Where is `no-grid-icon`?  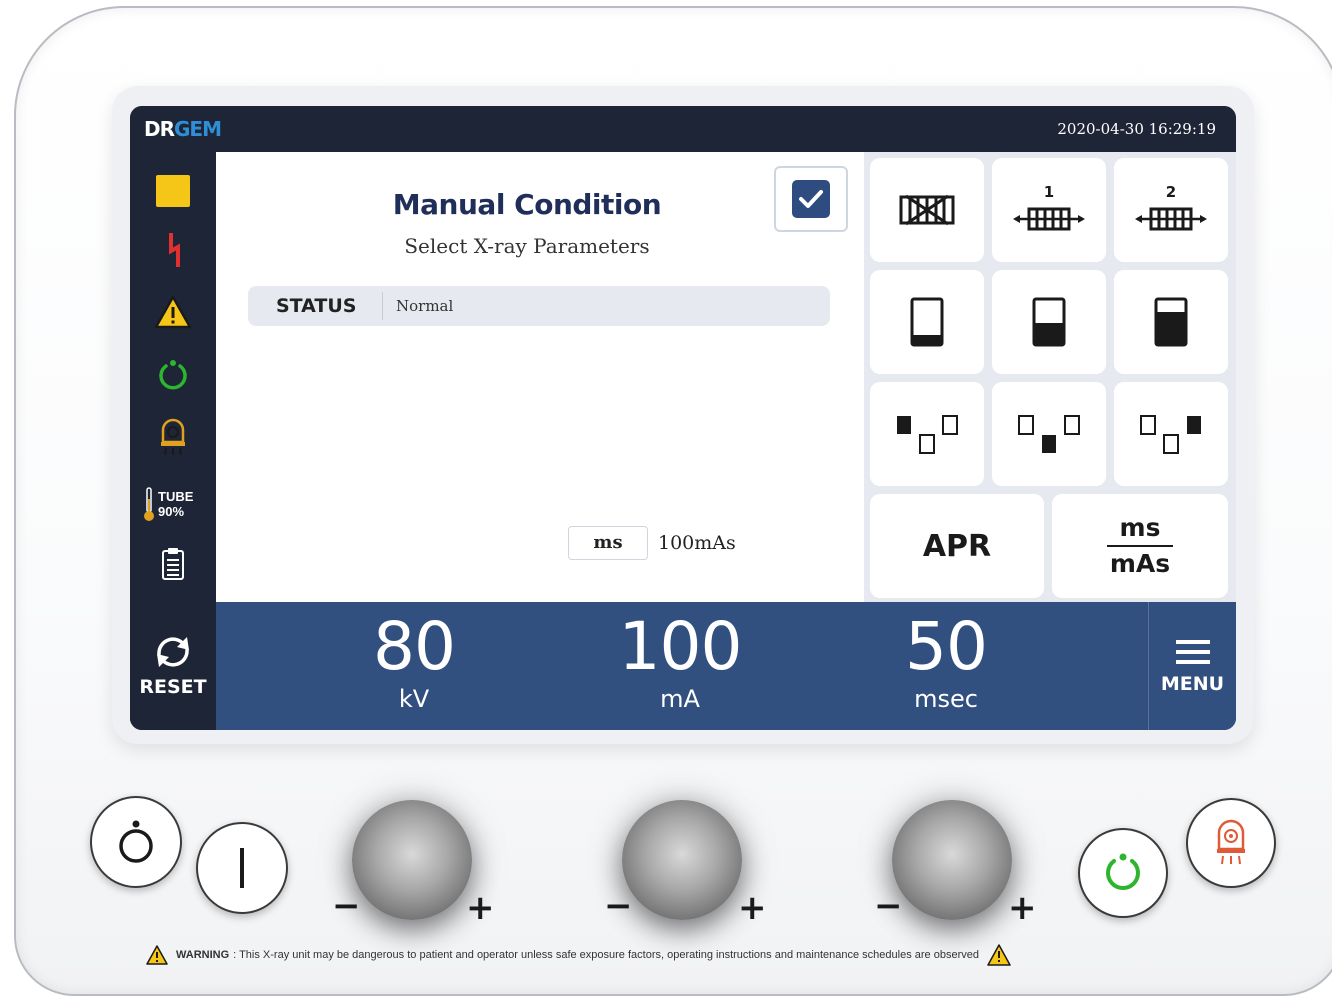
no-grid-icon is located at coordinates (927, 210).